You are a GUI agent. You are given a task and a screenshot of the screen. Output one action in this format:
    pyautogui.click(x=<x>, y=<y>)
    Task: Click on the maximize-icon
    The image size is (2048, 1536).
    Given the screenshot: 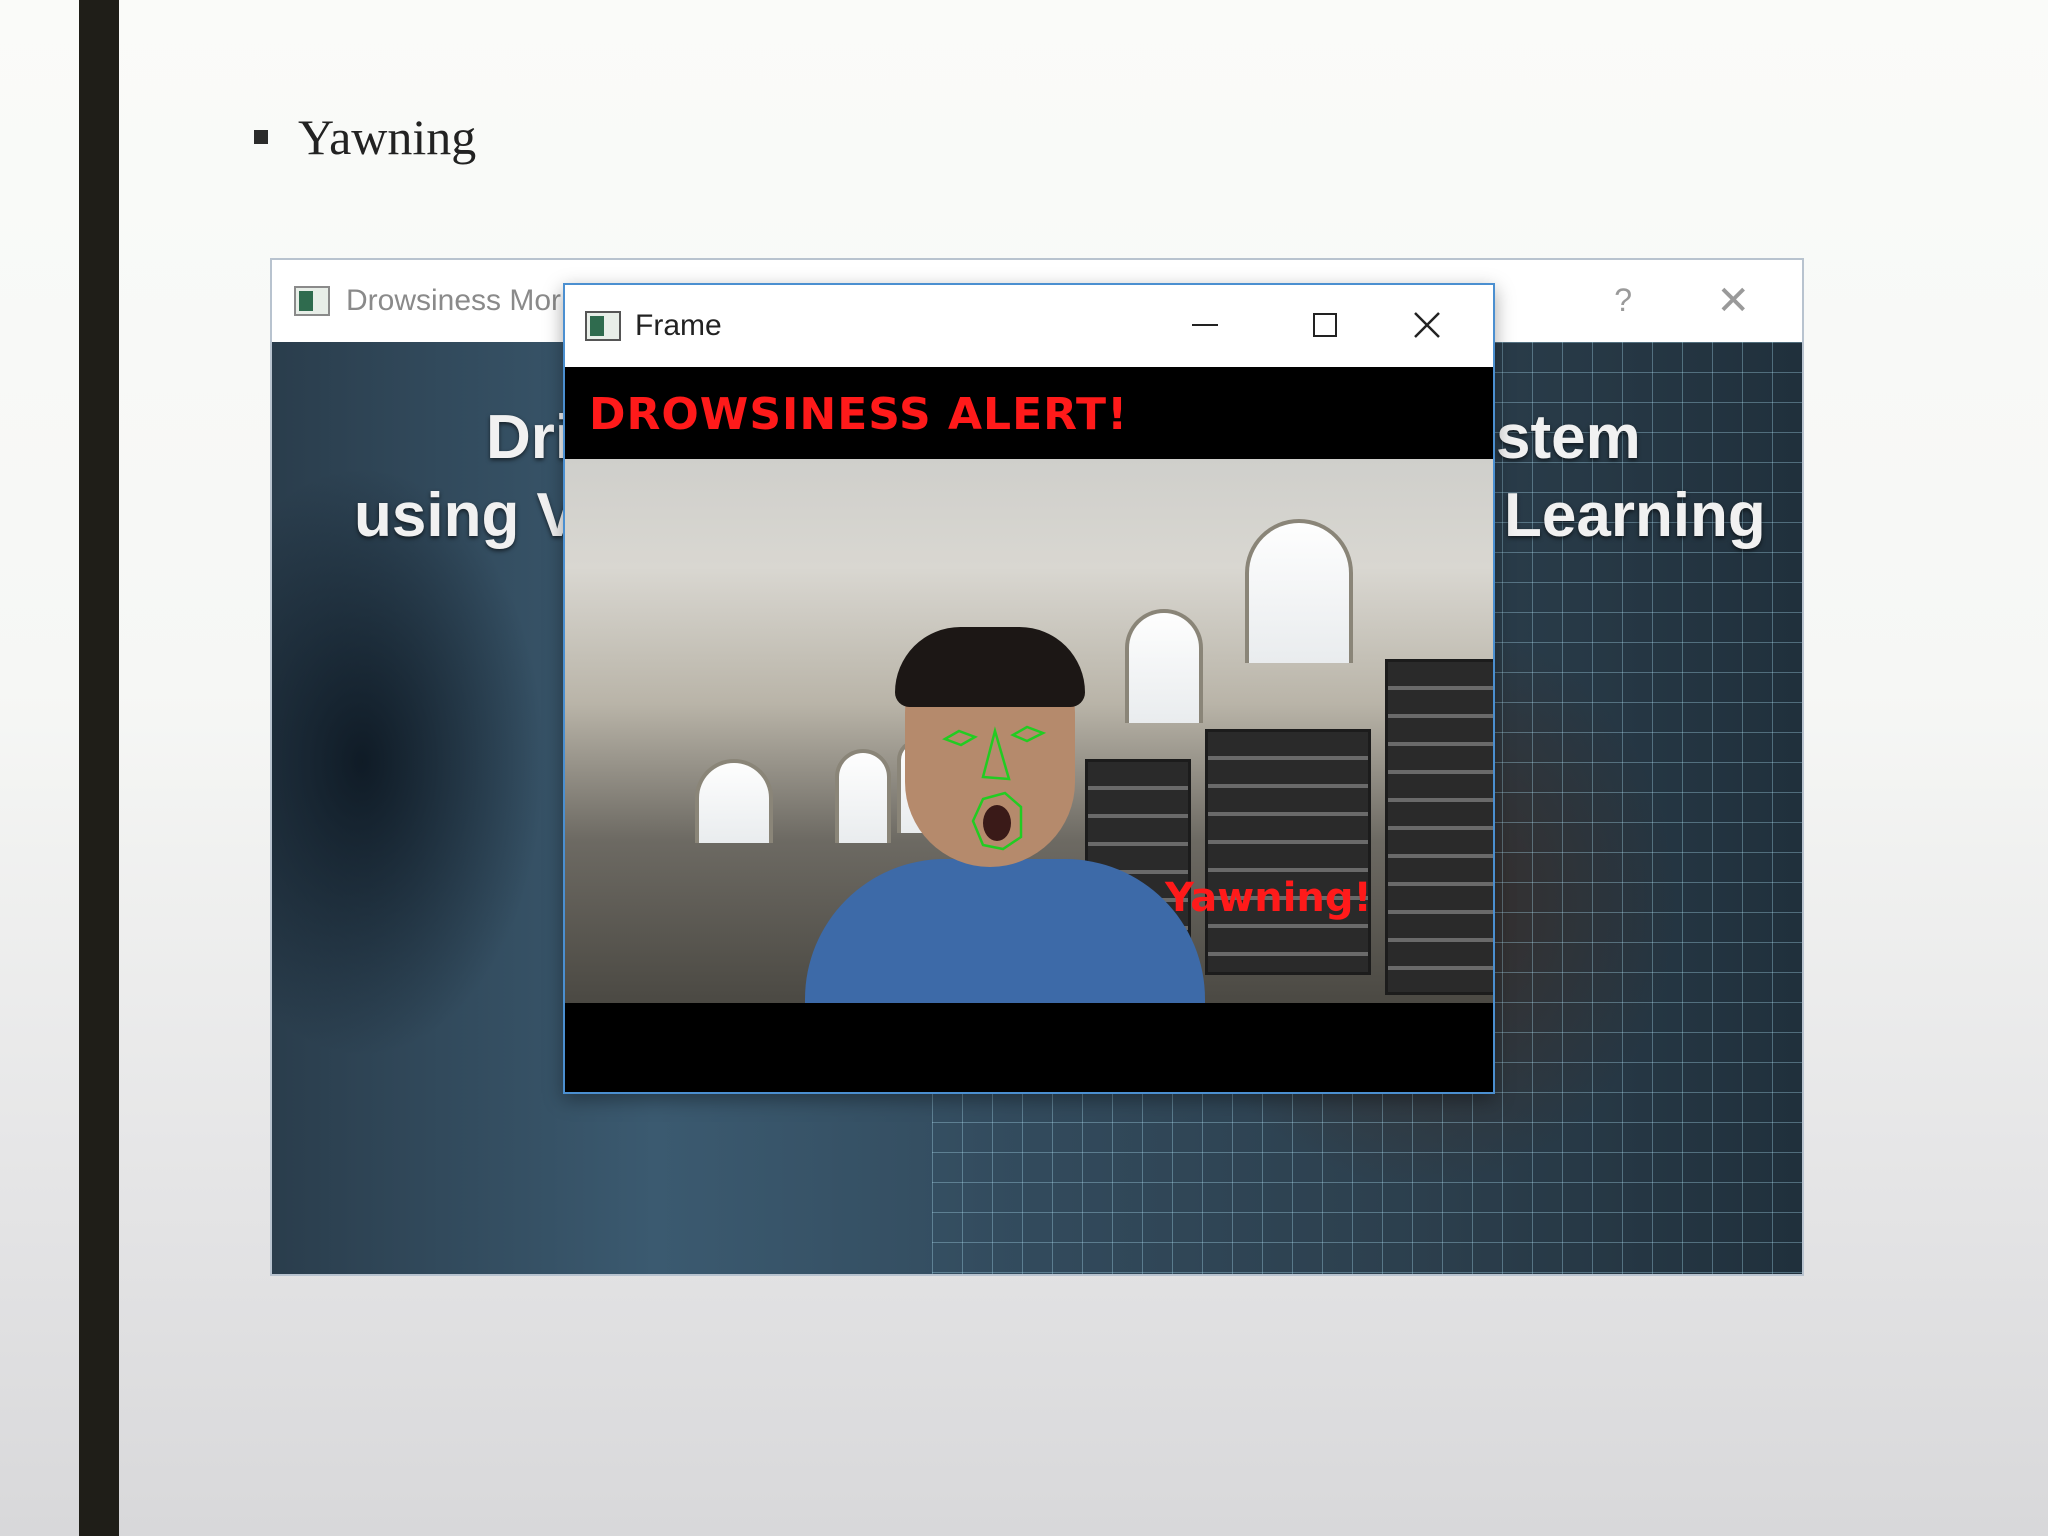 What is the action you would take?
    pyautogui.click(x=1325, y=325)
    